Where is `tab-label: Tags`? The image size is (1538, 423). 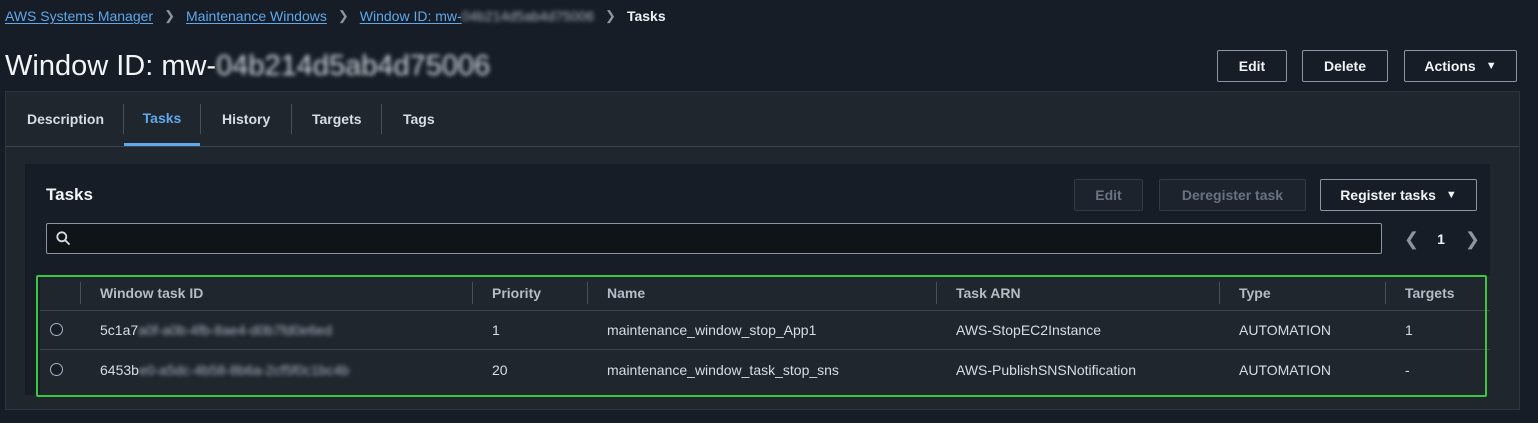
tab-label: Tags is located at coordinates (419, 119).